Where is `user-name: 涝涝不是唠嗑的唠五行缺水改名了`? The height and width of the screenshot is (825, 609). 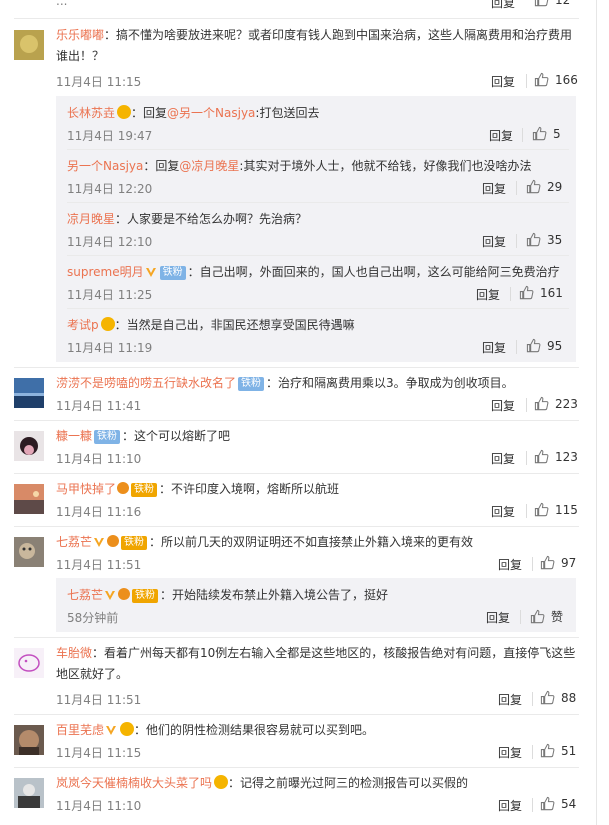 user-name: 涝涝不是唠嗑的唠五行缺水改名了 is located at coordinates (146, 383).